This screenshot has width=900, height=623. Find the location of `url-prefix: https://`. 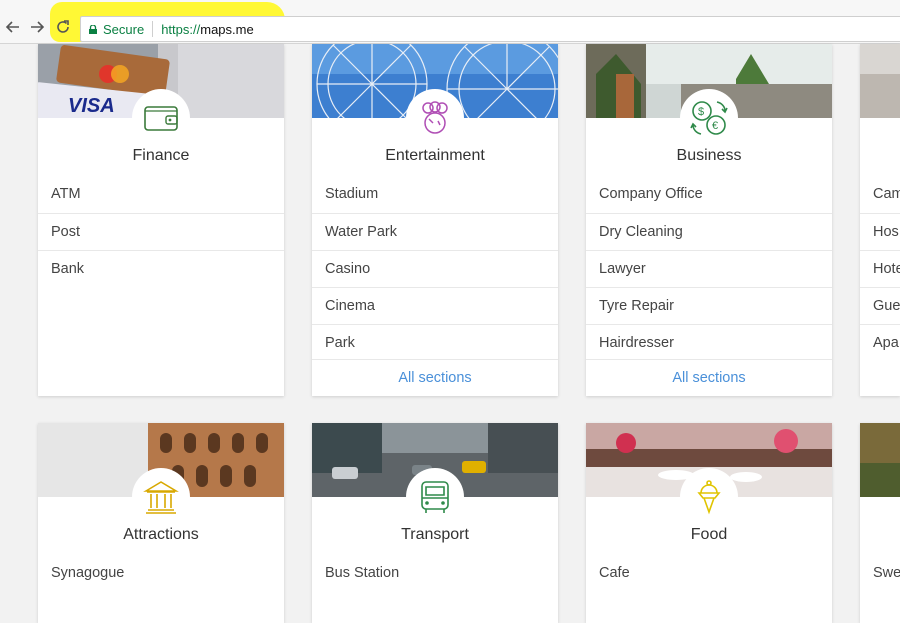

url-prefix: https:// is located at coordinates (181, 29).